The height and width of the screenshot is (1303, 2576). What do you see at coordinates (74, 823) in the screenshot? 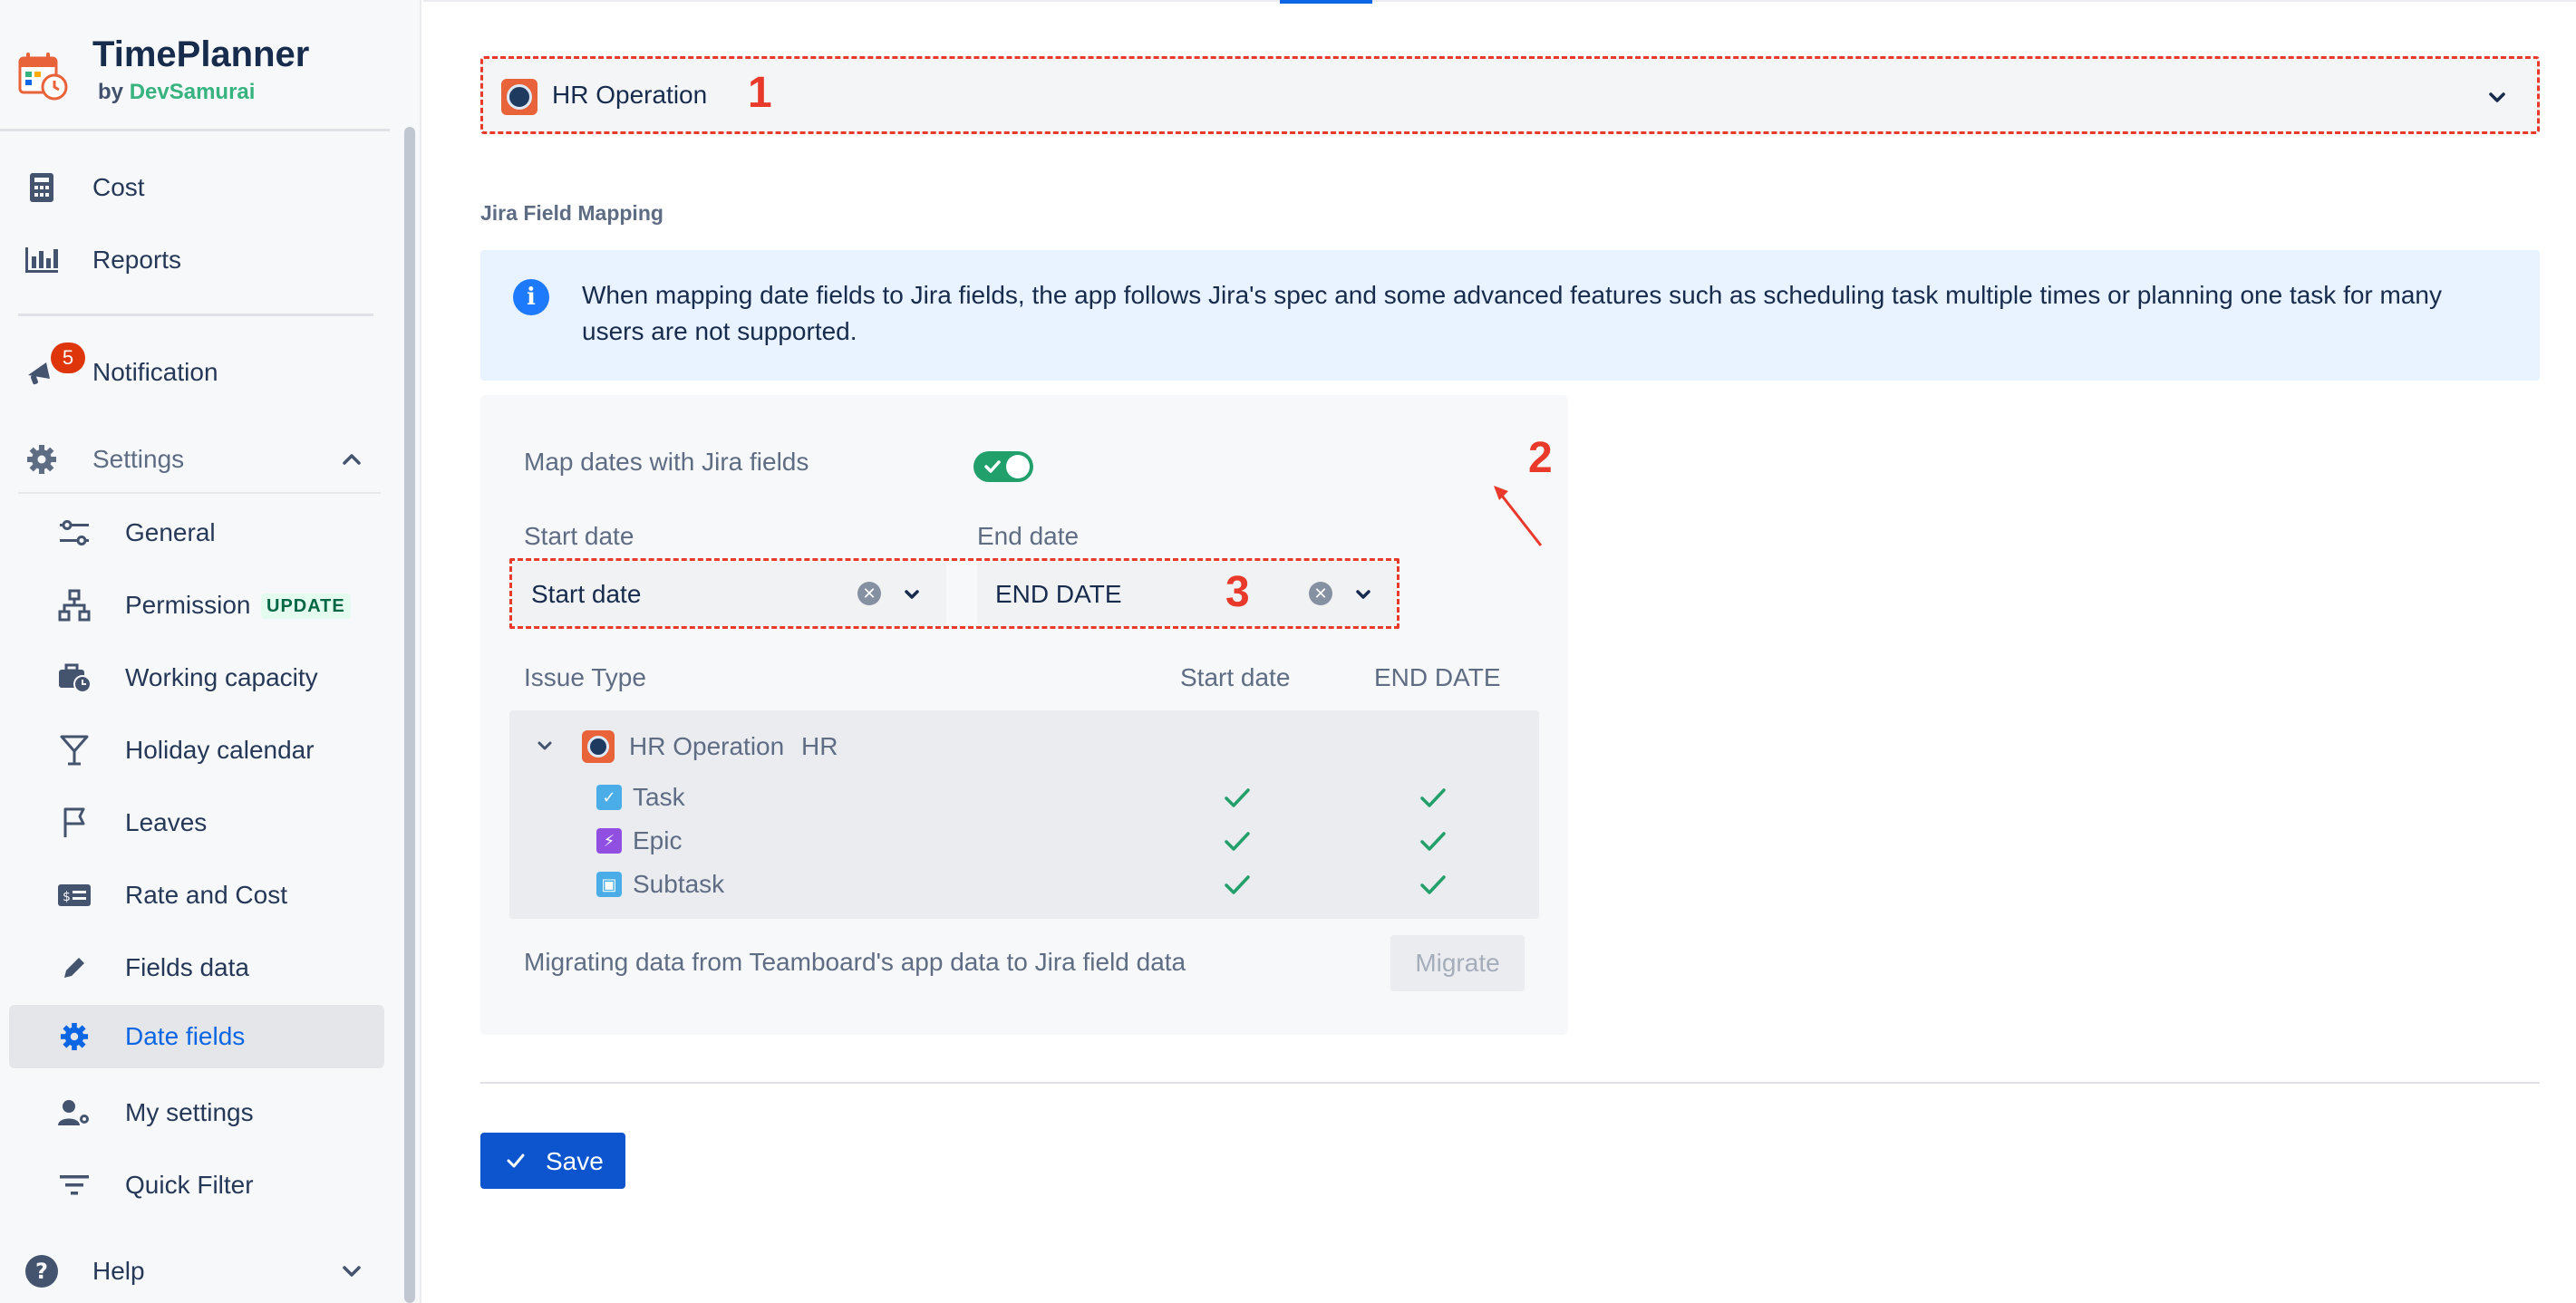
I see `flag-icon` at bounding box center [74, 823].